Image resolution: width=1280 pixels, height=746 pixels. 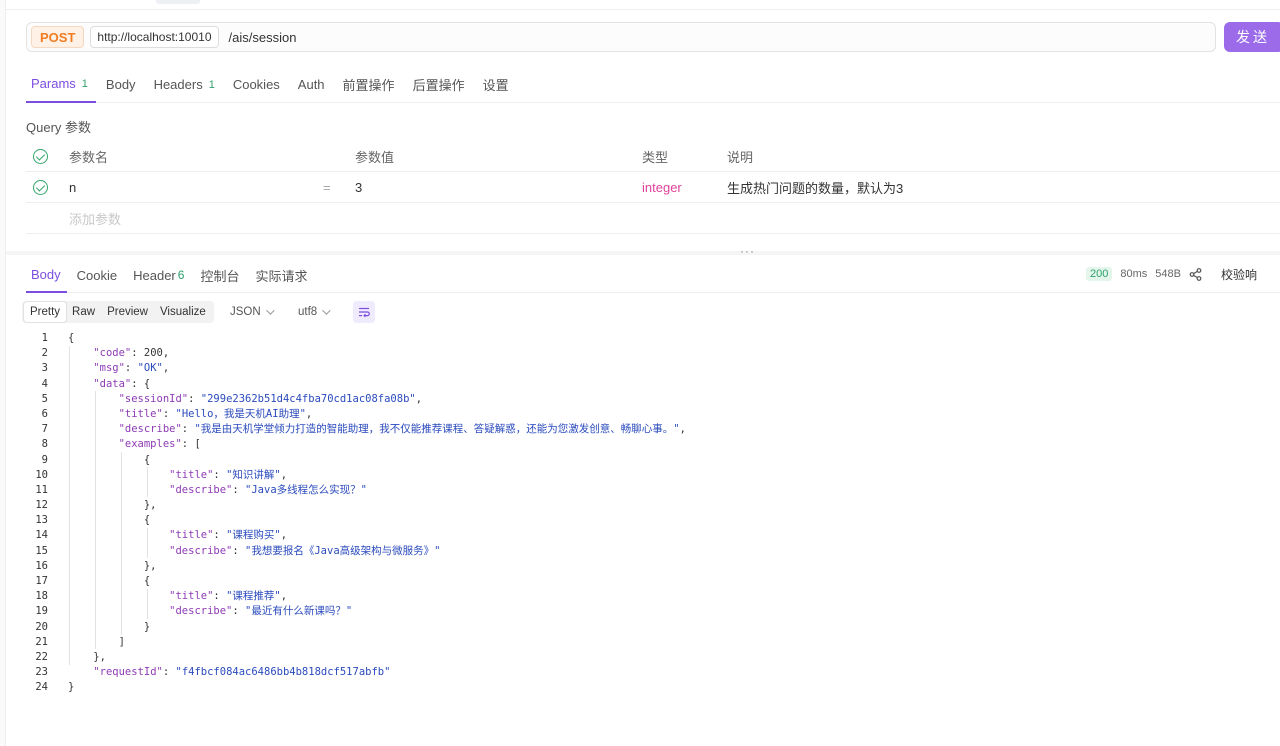 I want to click on tab-label: Cookie, so click(x=97, y=275).